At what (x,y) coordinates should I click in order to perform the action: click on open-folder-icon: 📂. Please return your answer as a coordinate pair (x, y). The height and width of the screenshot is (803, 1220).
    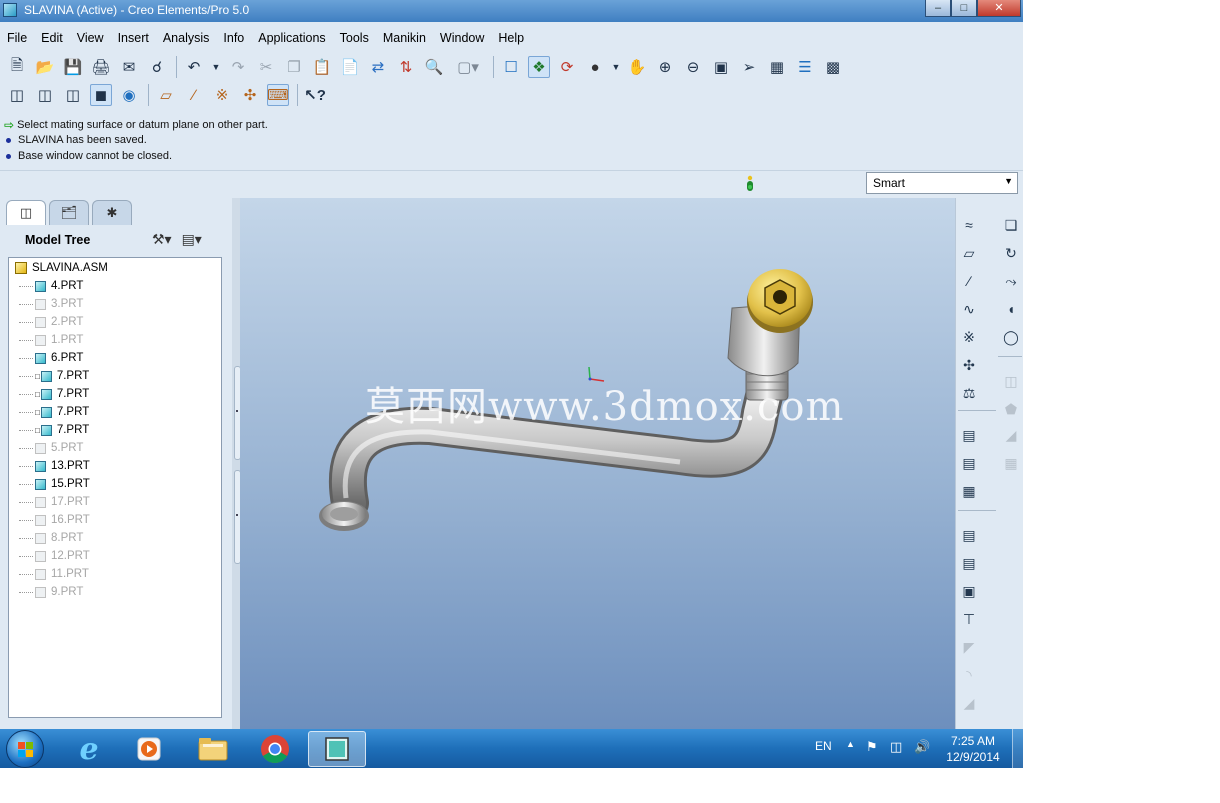
    Looking at the image, I should click on (45, 67).